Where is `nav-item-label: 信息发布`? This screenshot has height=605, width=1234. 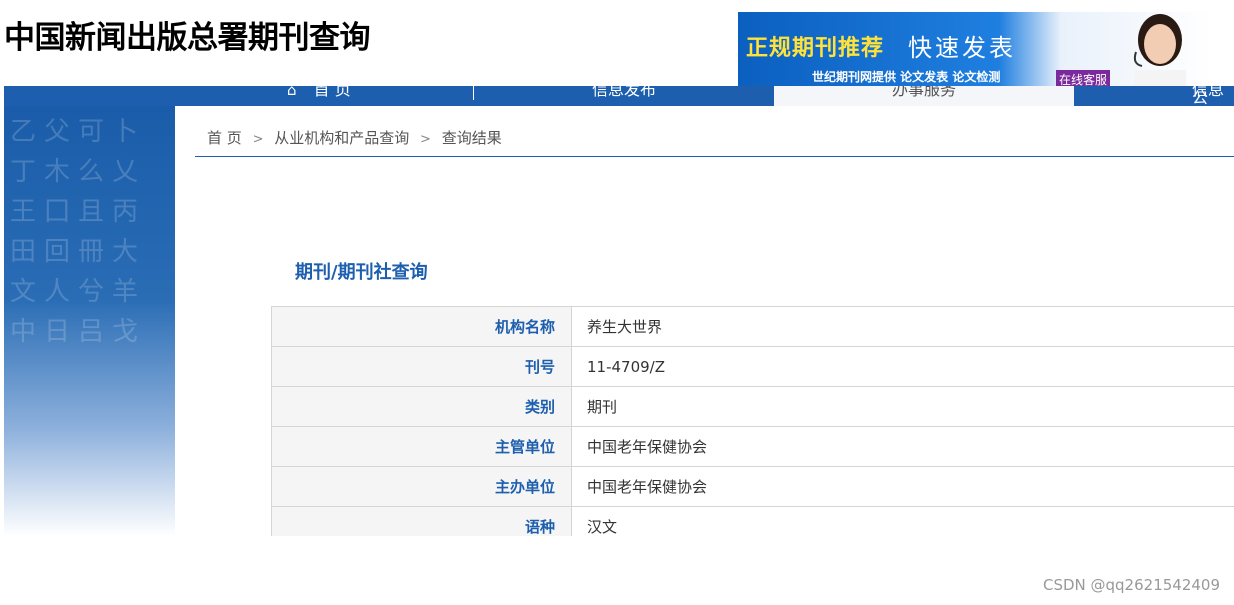
nav-item-label: 信息发布 is located at coordinates (624, 92).